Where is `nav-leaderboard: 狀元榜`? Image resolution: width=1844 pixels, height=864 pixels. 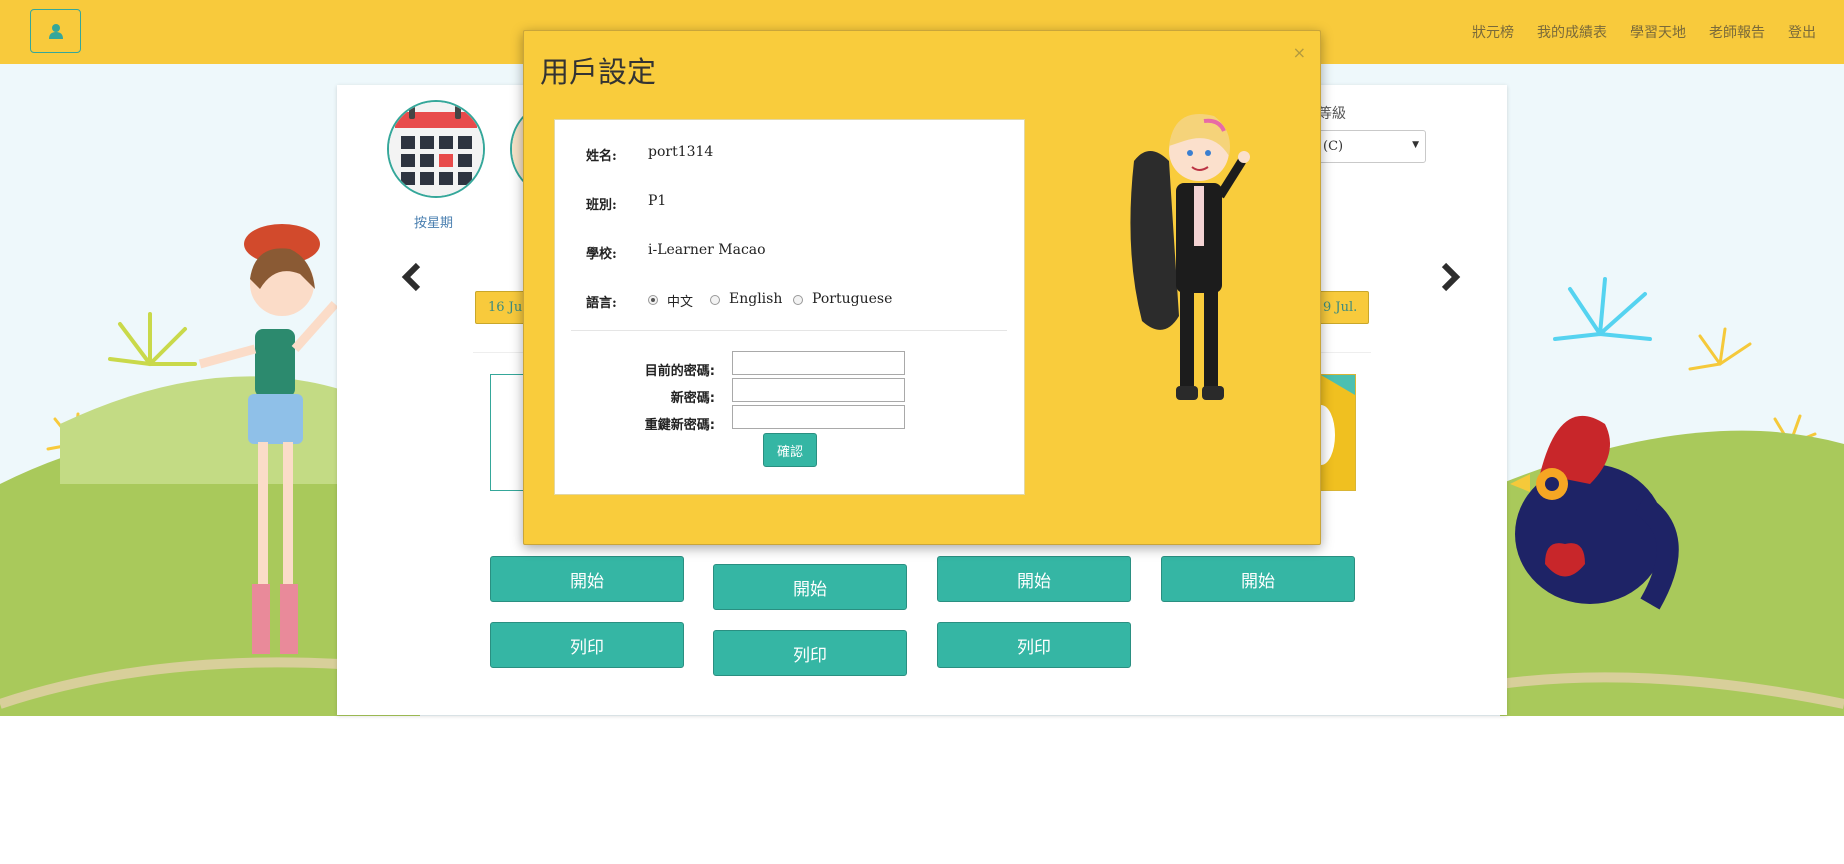 nav-leaderboard: 狀元榜 is located at coordinates (1493, 32).